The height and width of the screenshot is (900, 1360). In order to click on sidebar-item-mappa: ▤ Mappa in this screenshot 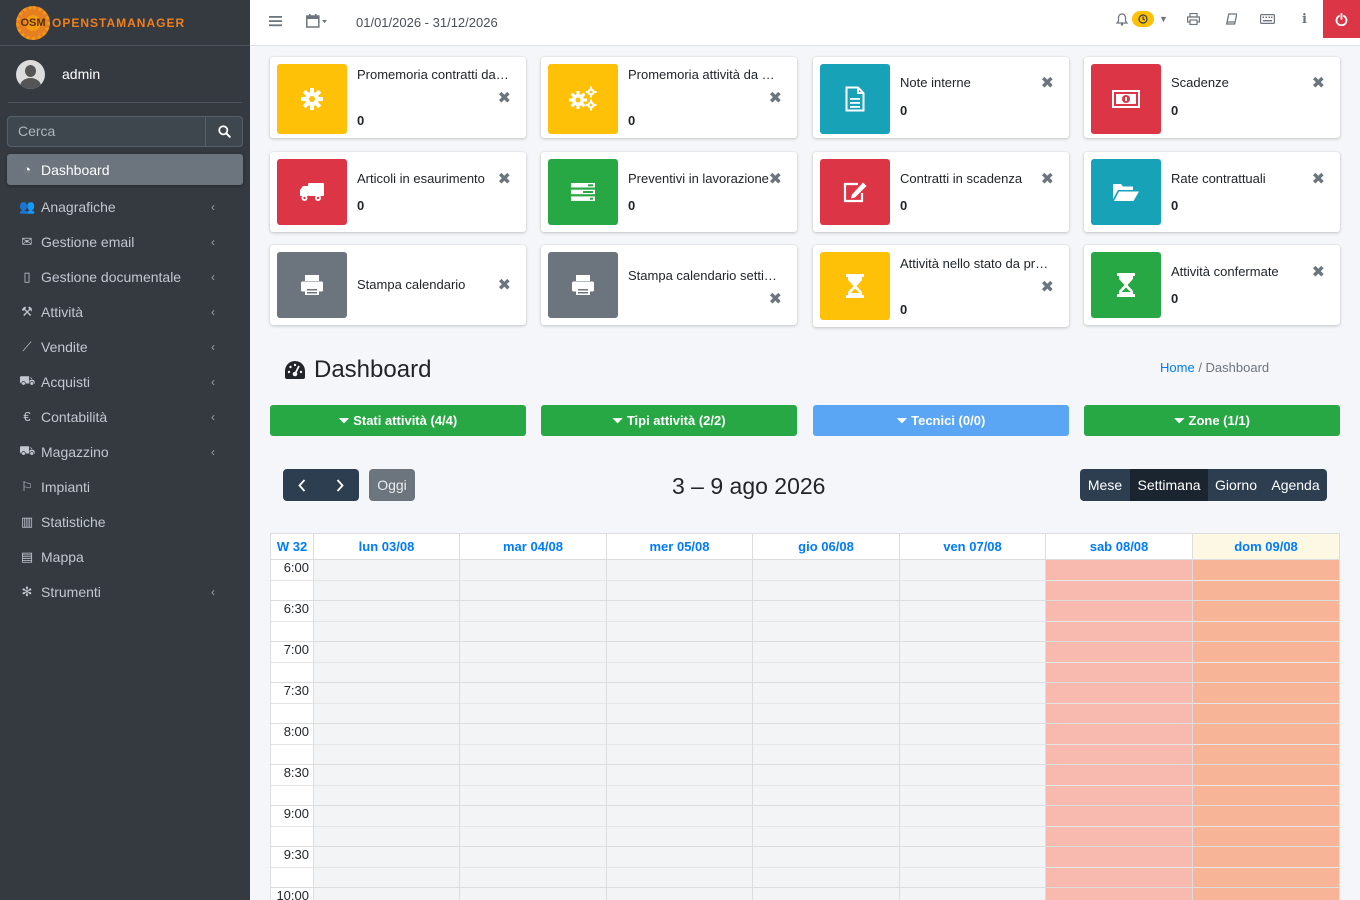, I will do `click(125, 556)`.